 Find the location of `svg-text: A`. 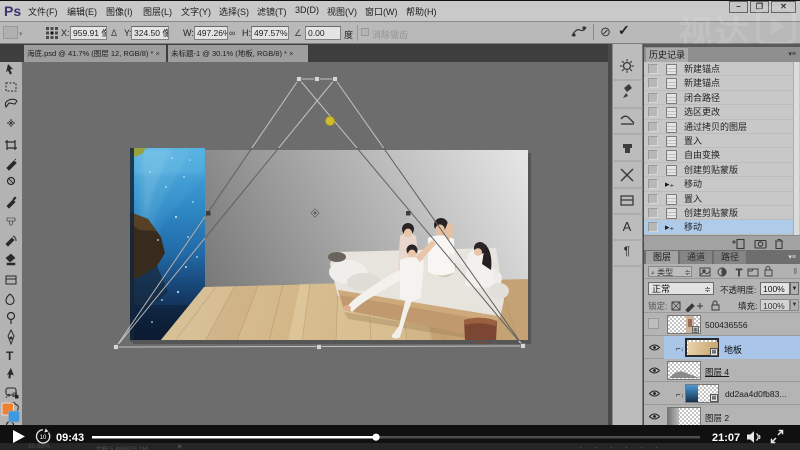

svg-text: A is located at coordinates (627, 226).